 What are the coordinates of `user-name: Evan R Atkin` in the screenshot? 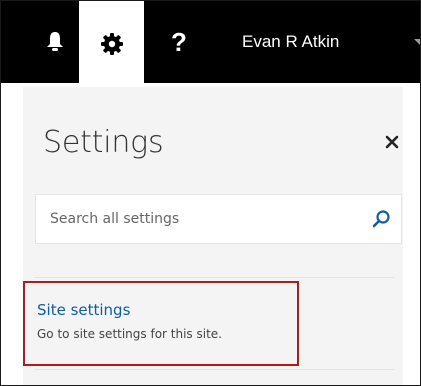 It's located at (291, 41).